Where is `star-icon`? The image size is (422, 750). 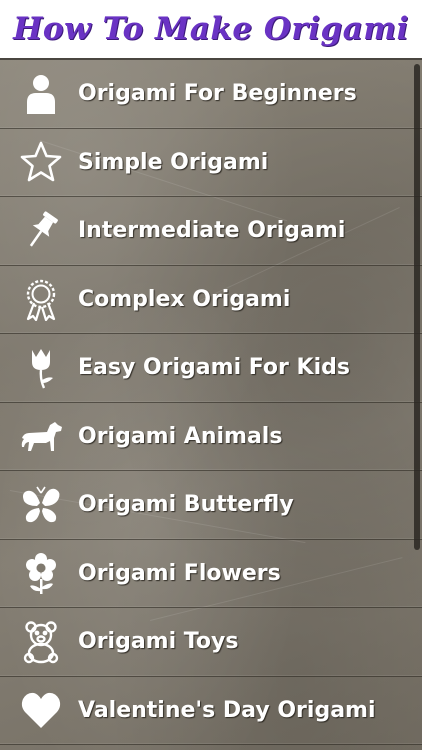 star-icon is located at coordinates (41, 162).